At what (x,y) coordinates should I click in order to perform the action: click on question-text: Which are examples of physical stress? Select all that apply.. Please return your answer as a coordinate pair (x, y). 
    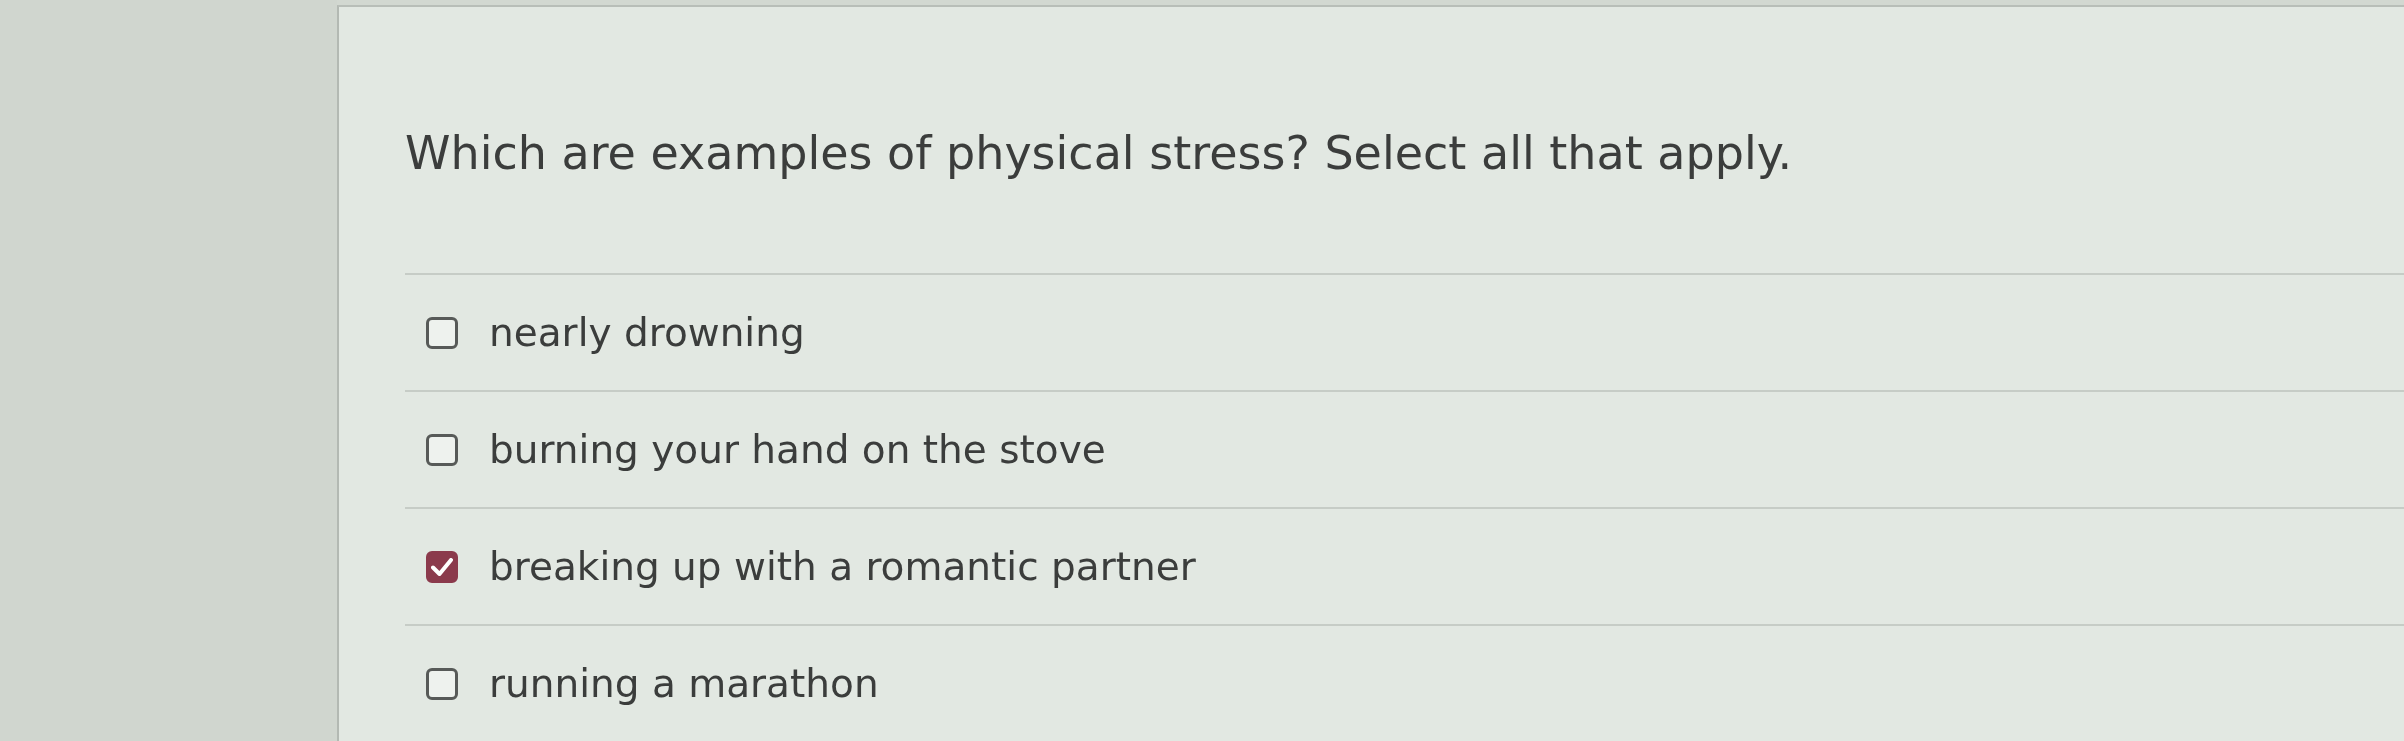
    Looking at the image, I should click on (1098, 153).